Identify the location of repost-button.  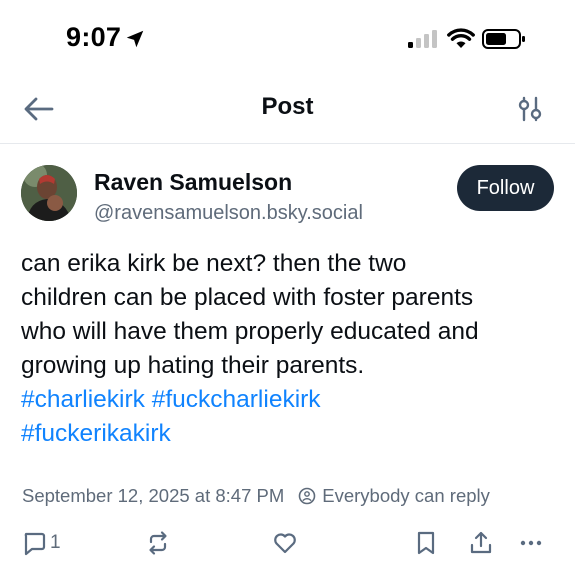
(158, 543).